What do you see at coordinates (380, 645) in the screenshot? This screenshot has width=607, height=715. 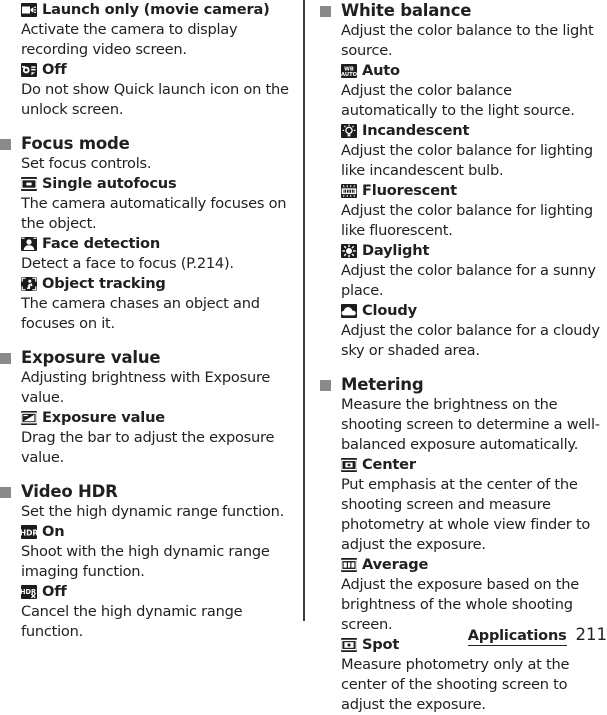 I see `option-label: Spot` at bounding box center [380, 645].